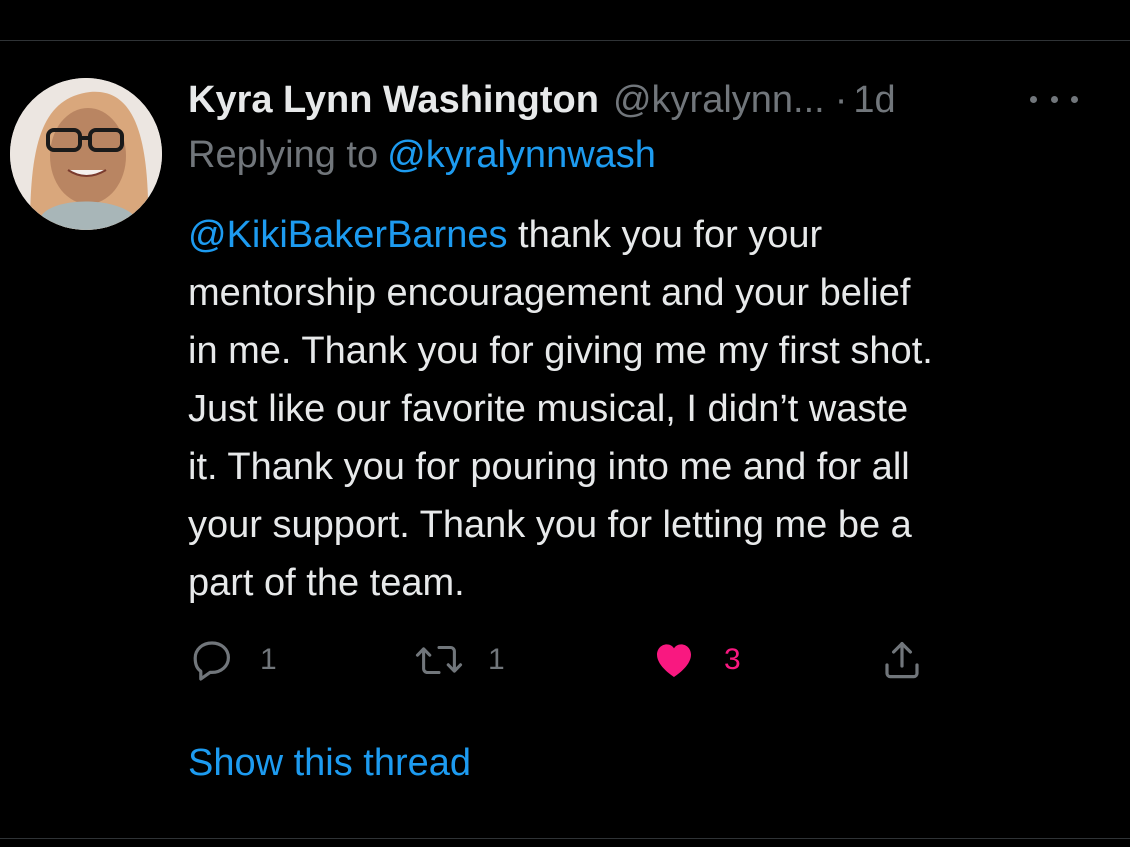 Image resolution: width=1130 pixels, height=847 pixels. Describe the element at coordinates (565, 660) in the screenshot. I see `action-bar: 1 1 3` at that location.